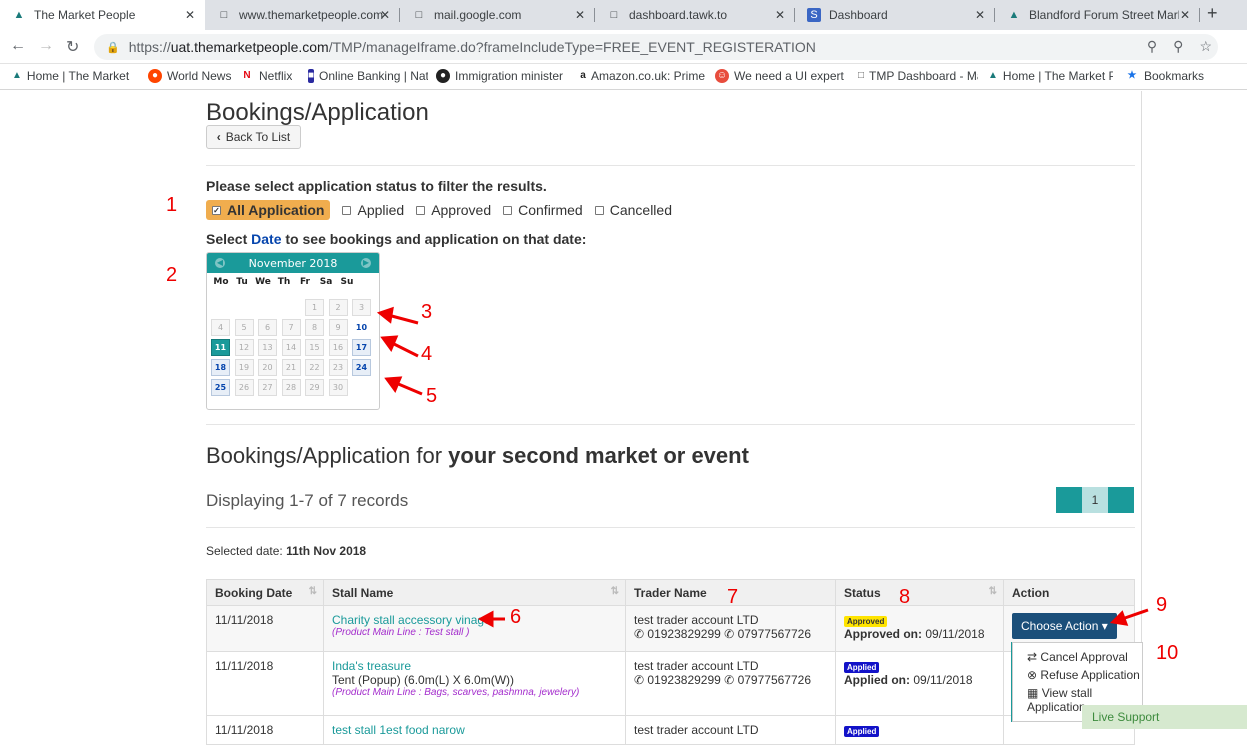  What do you see at coordinates (858, 15) in the screenshot?
I see `tab-label: Dashboard` at bounding box center [858, 15].